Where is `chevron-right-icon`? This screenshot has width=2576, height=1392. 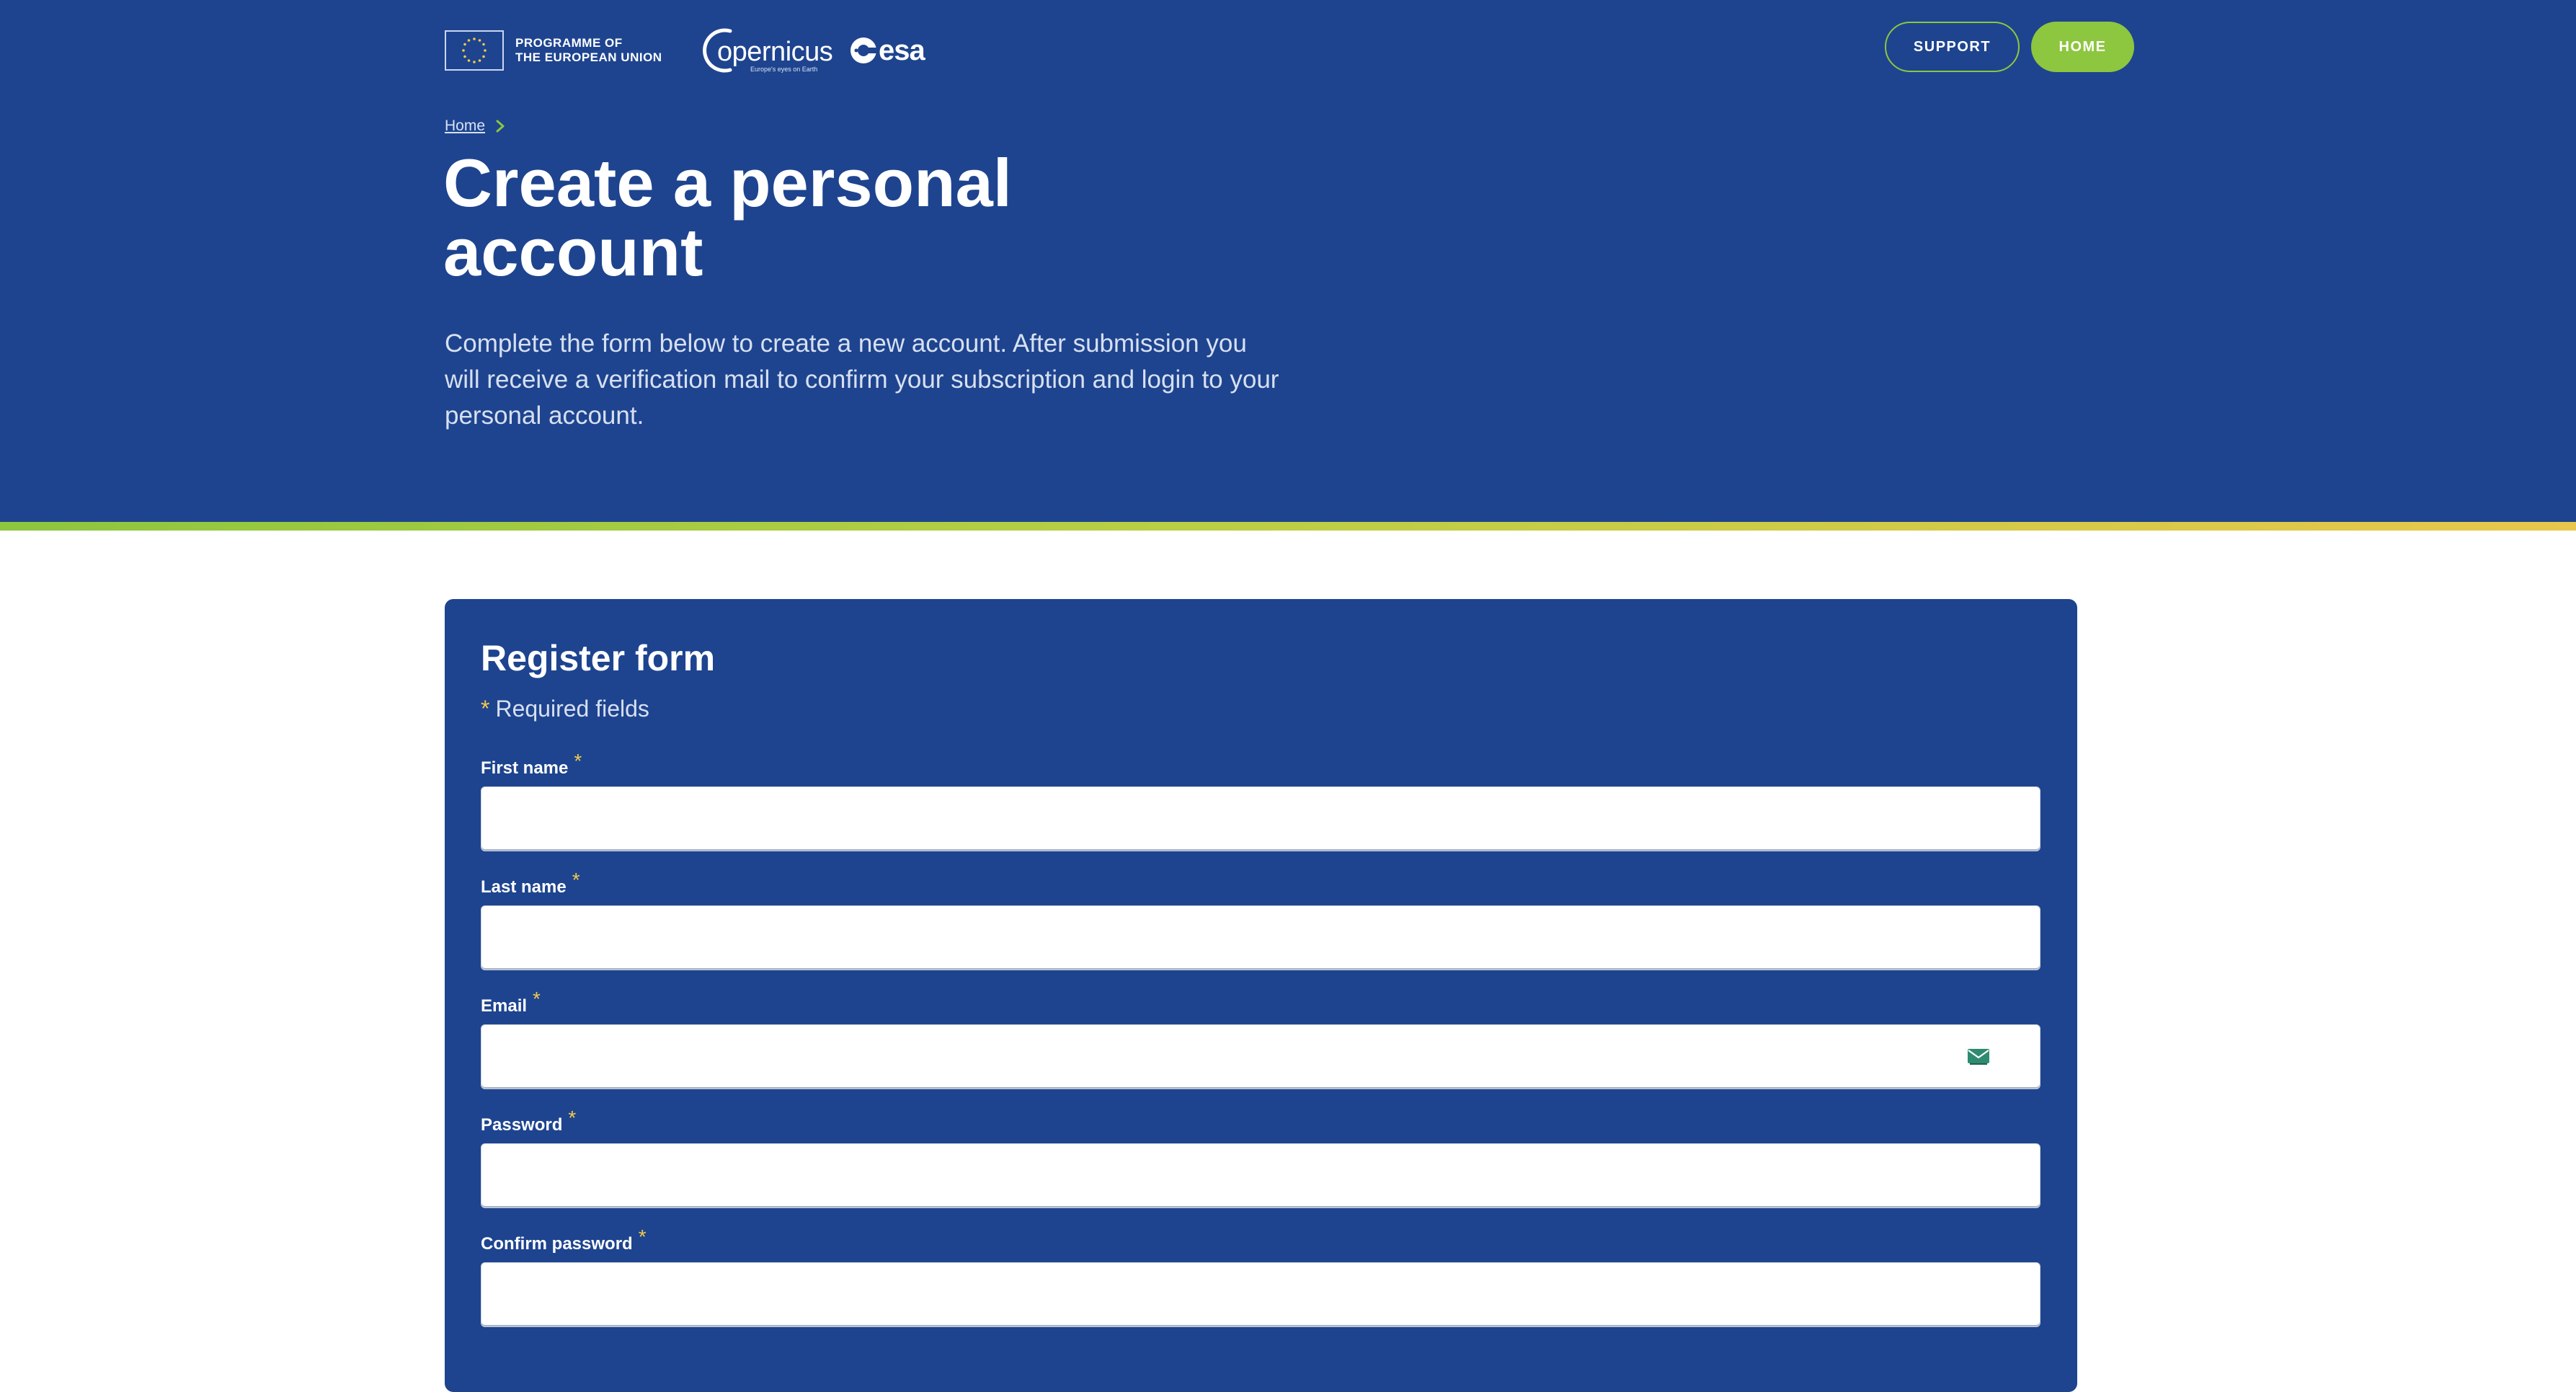 chevron-right-icon is located at coordinates (501, 126).